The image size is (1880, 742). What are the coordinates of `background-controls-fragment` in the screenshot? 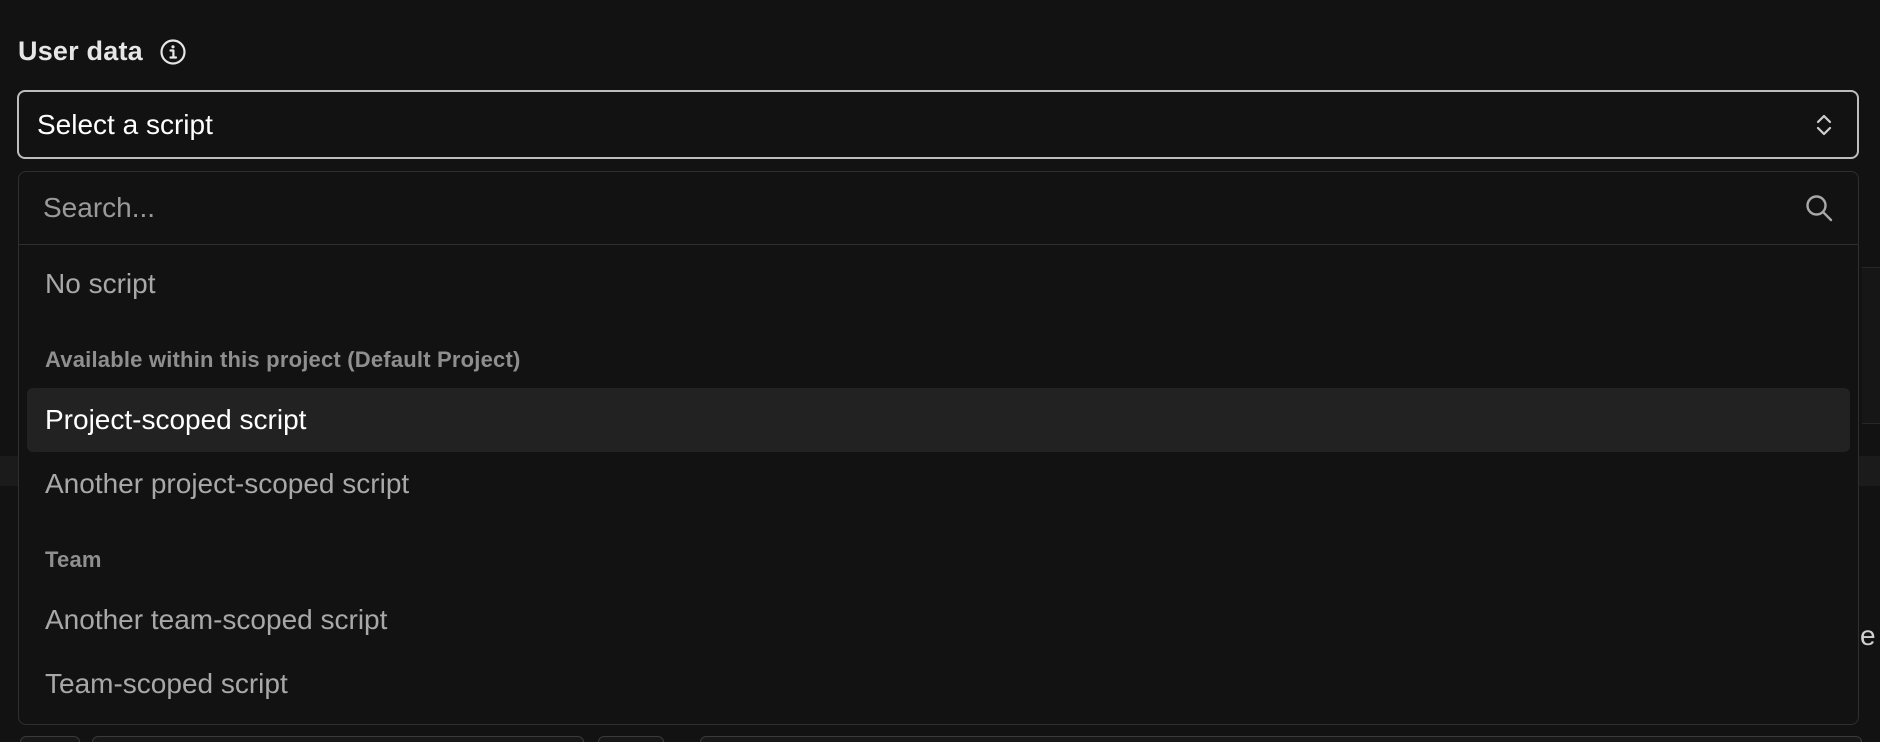 It's located at (940, 737).